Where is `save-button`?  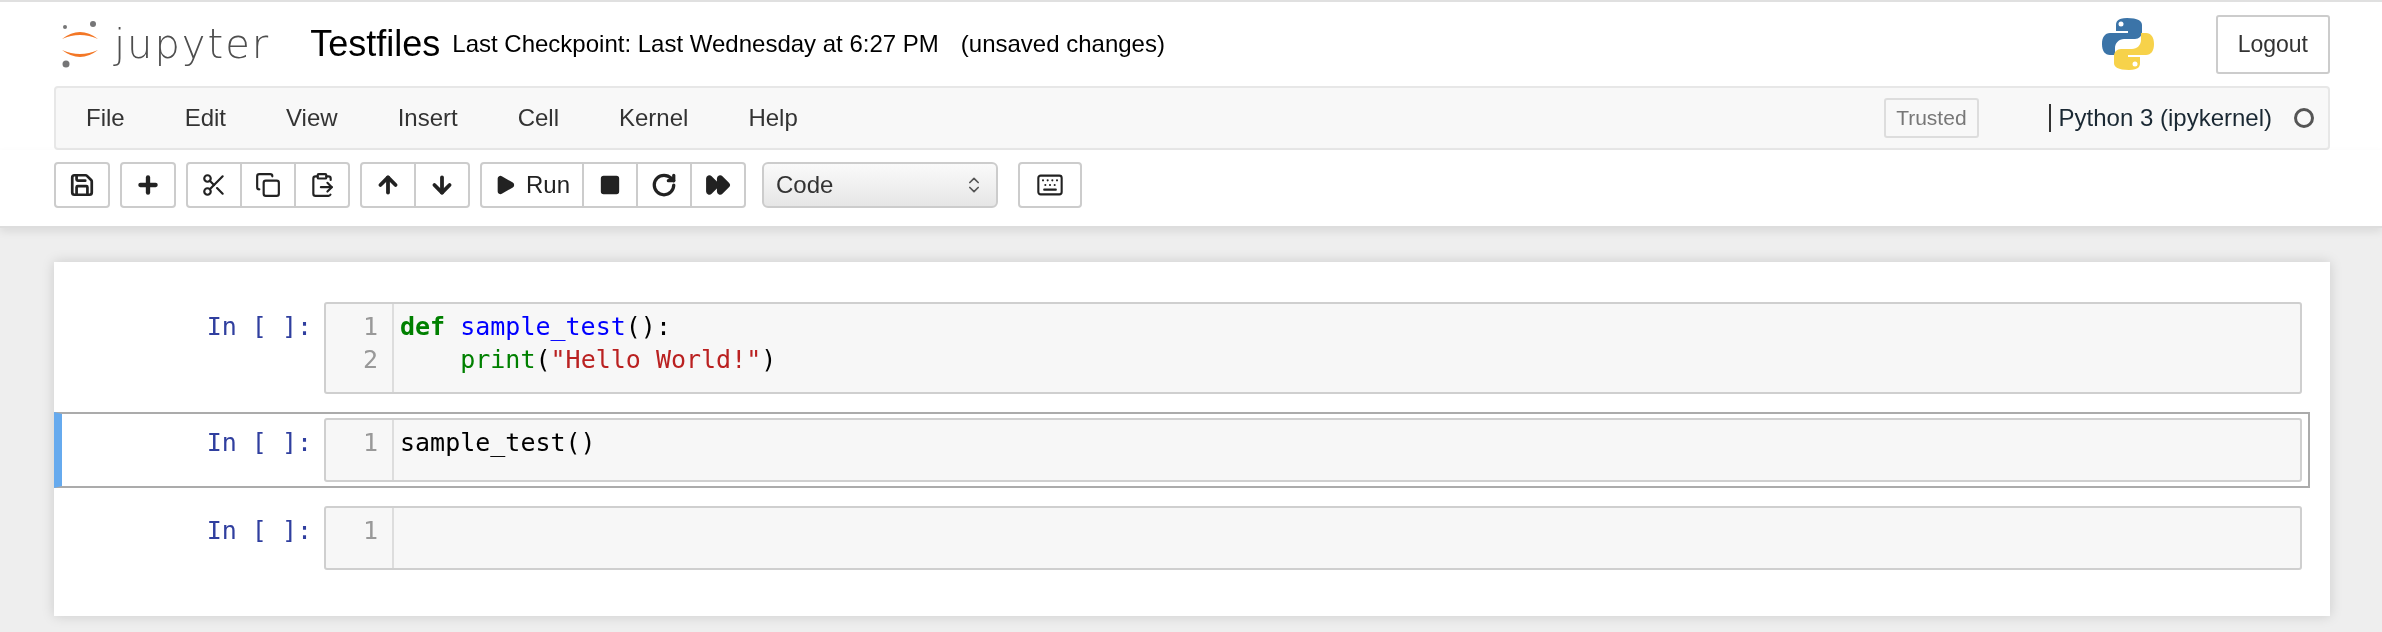
save-button is located at coordinates (82, 185).